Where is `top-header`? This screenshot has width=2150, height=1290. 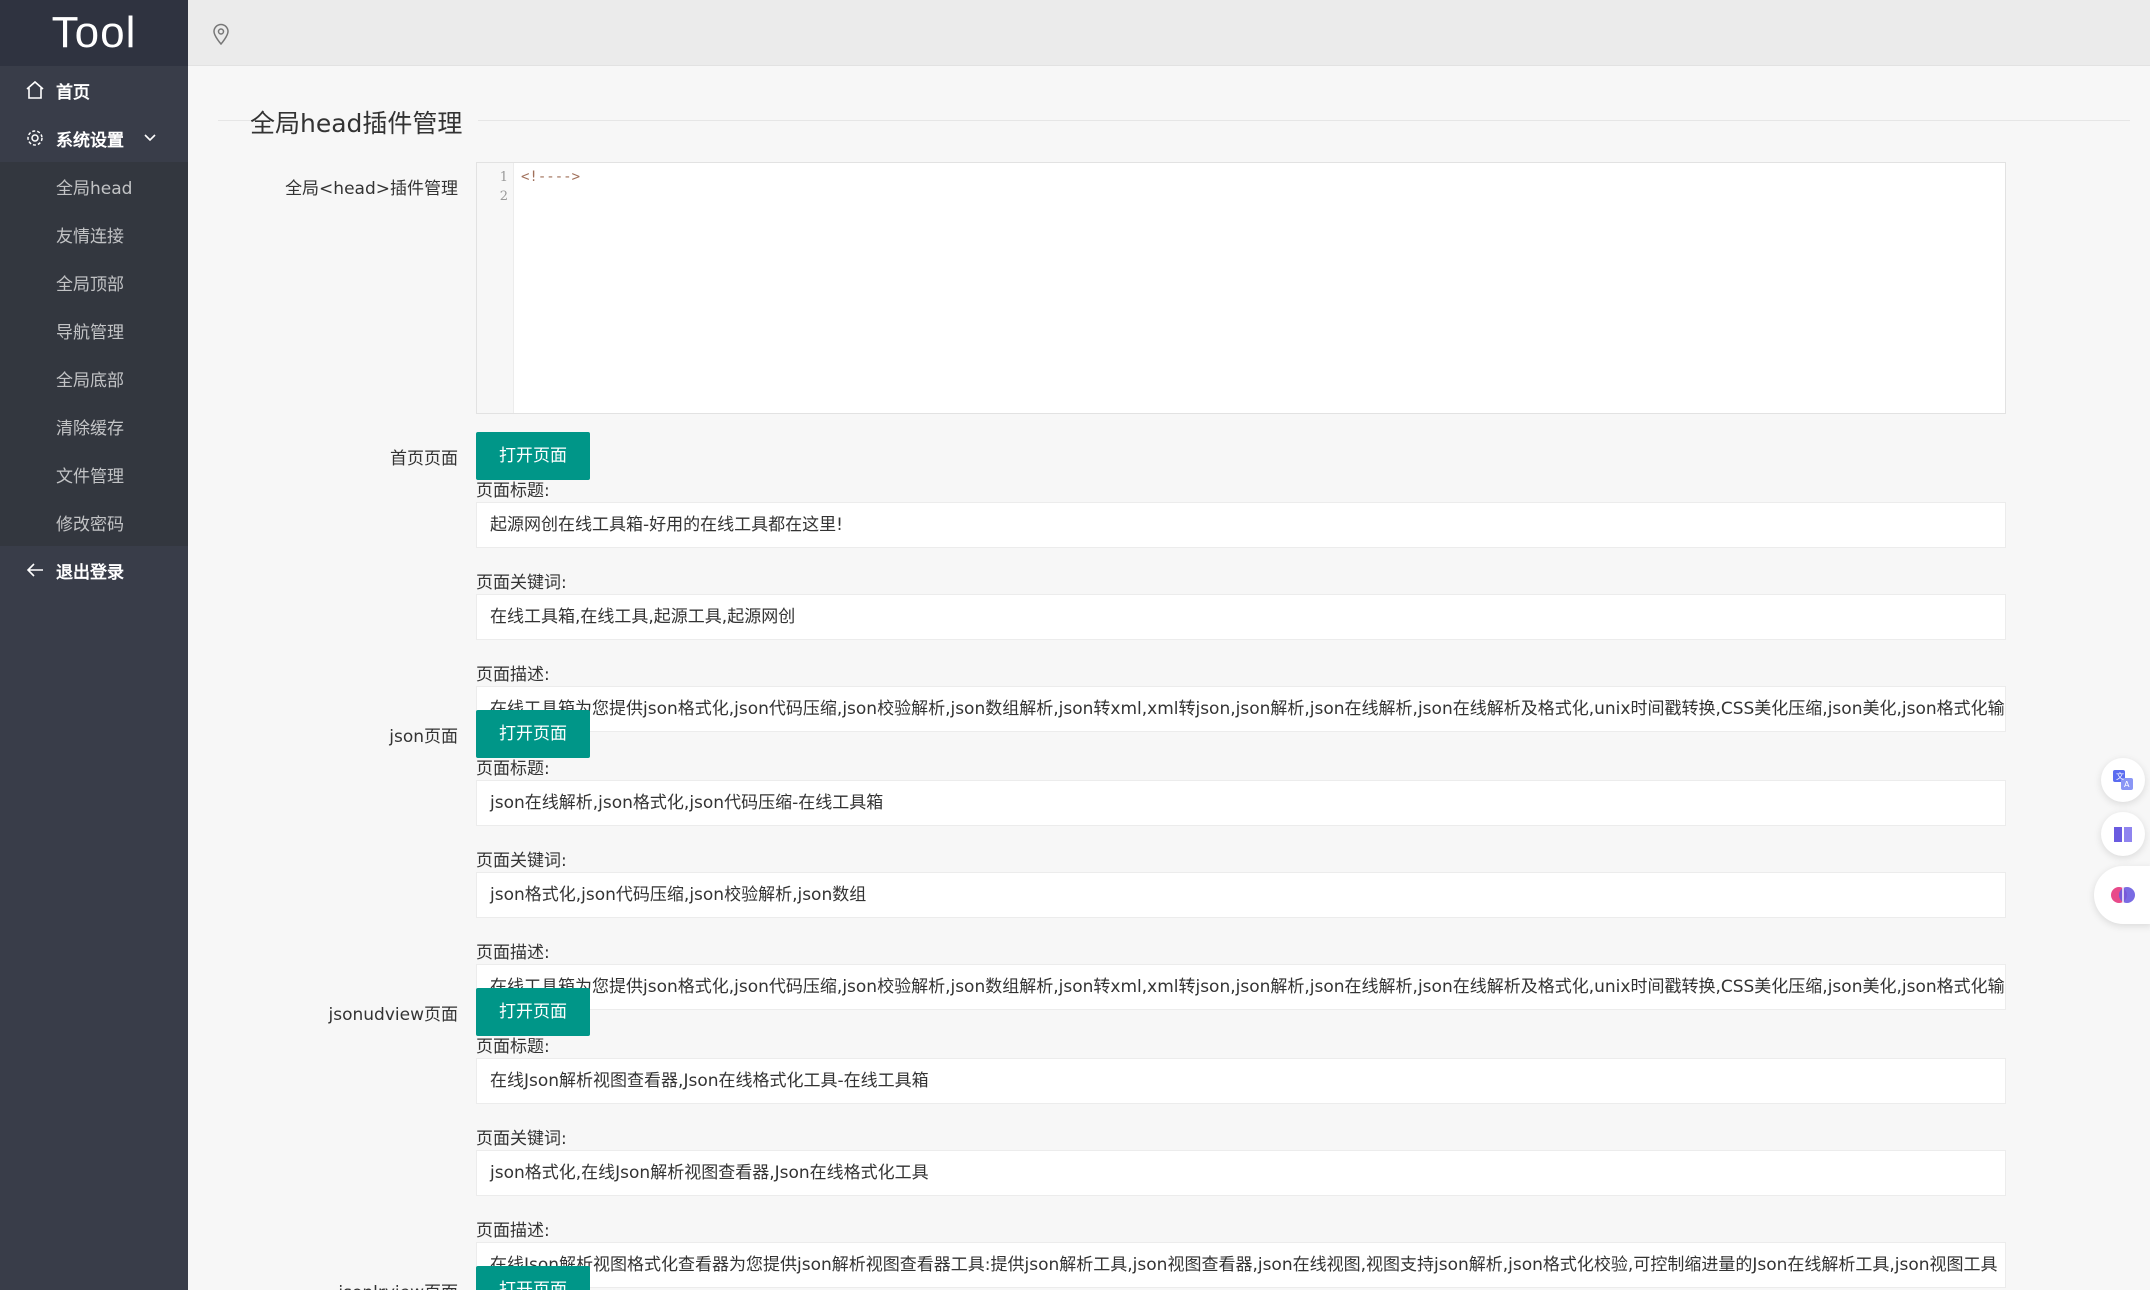 top-header is located at coordinates (1169, 33).